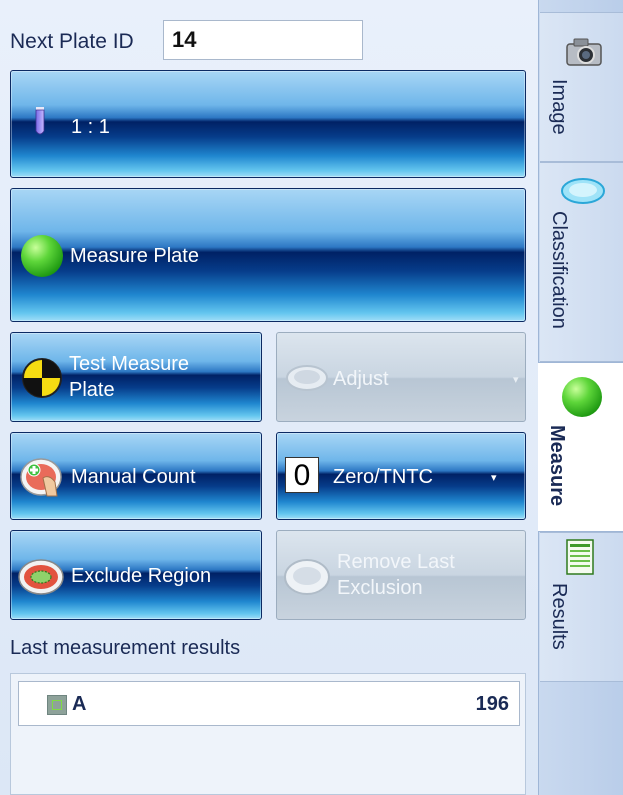 The width and height of the screenshot is (623, 795). Describe the element at coordinates (92, 390) in the screenshot. I see `test-measure-label-line2: Plate` at that location.